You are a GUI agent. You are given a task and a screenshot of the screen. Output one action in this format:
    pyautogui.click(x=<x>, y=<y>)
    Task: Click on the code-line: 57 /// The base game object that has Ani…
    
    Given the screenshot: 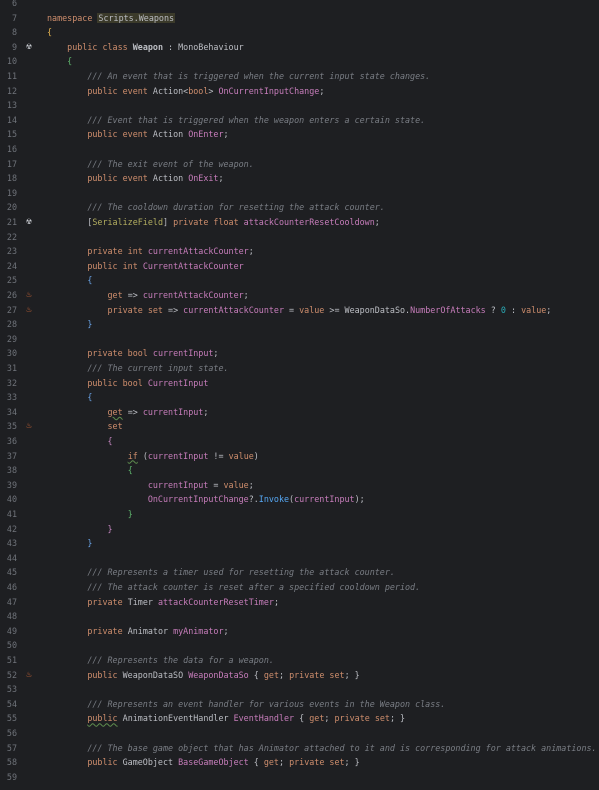 What is the action you would take?
    pyautogui.click(x=299, y=748)
    